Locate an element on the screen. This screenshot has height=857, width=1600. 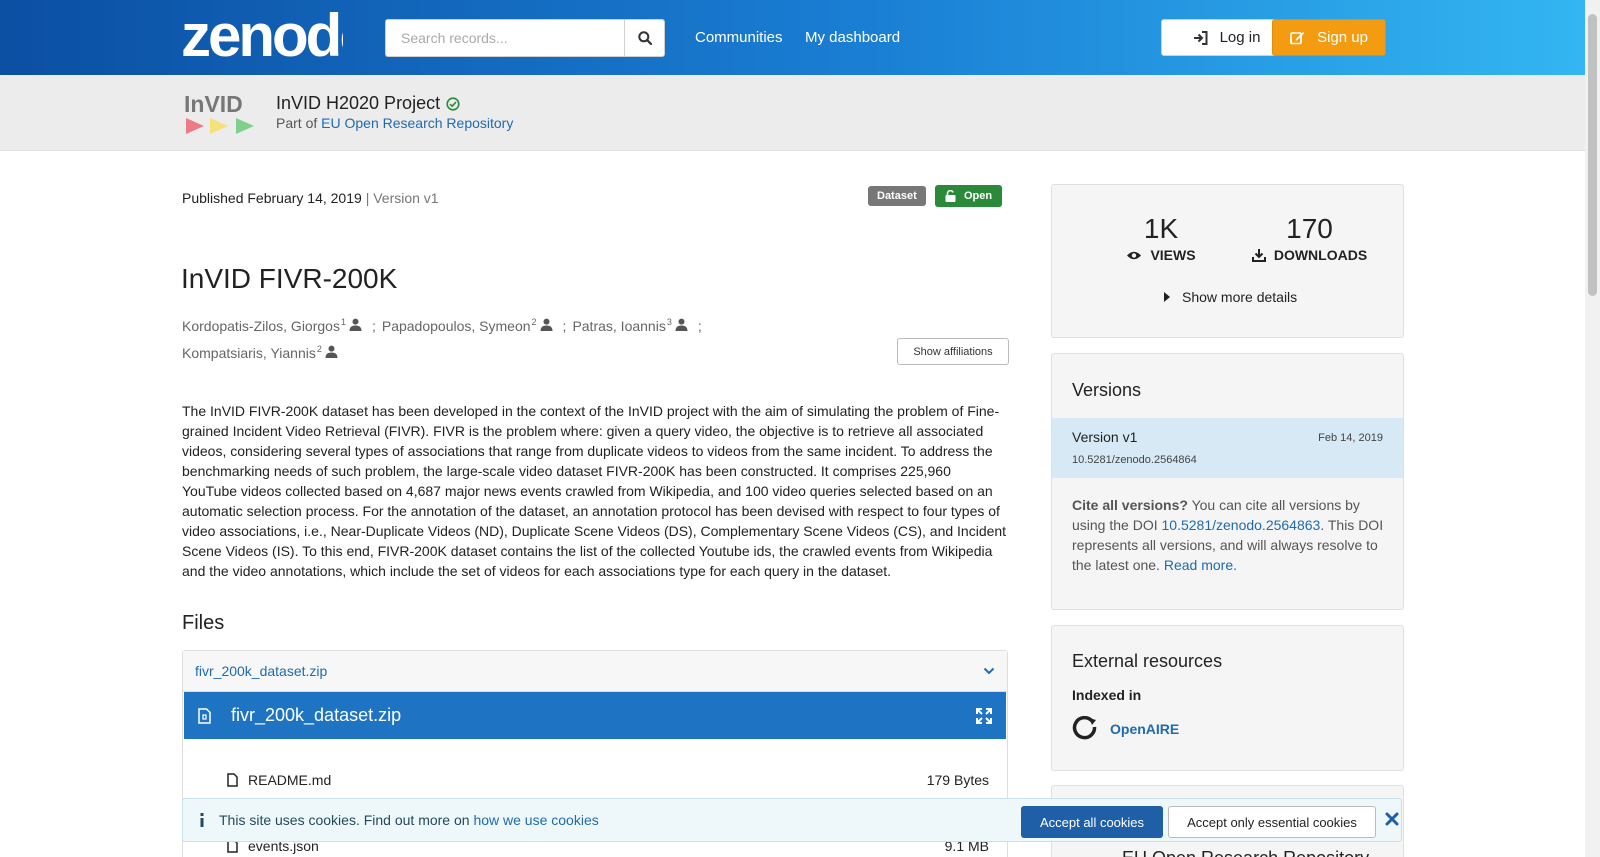
zenodo-logo: zenodo is located at coordinates (262, 35).